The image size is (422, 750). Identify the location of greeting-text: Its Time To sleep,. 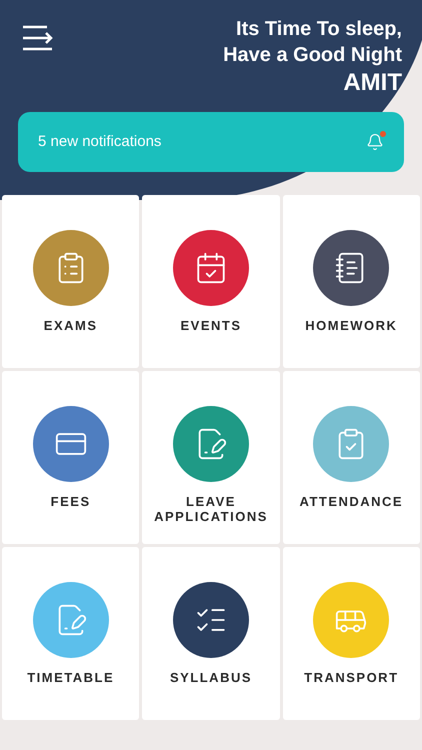
(319, 29).